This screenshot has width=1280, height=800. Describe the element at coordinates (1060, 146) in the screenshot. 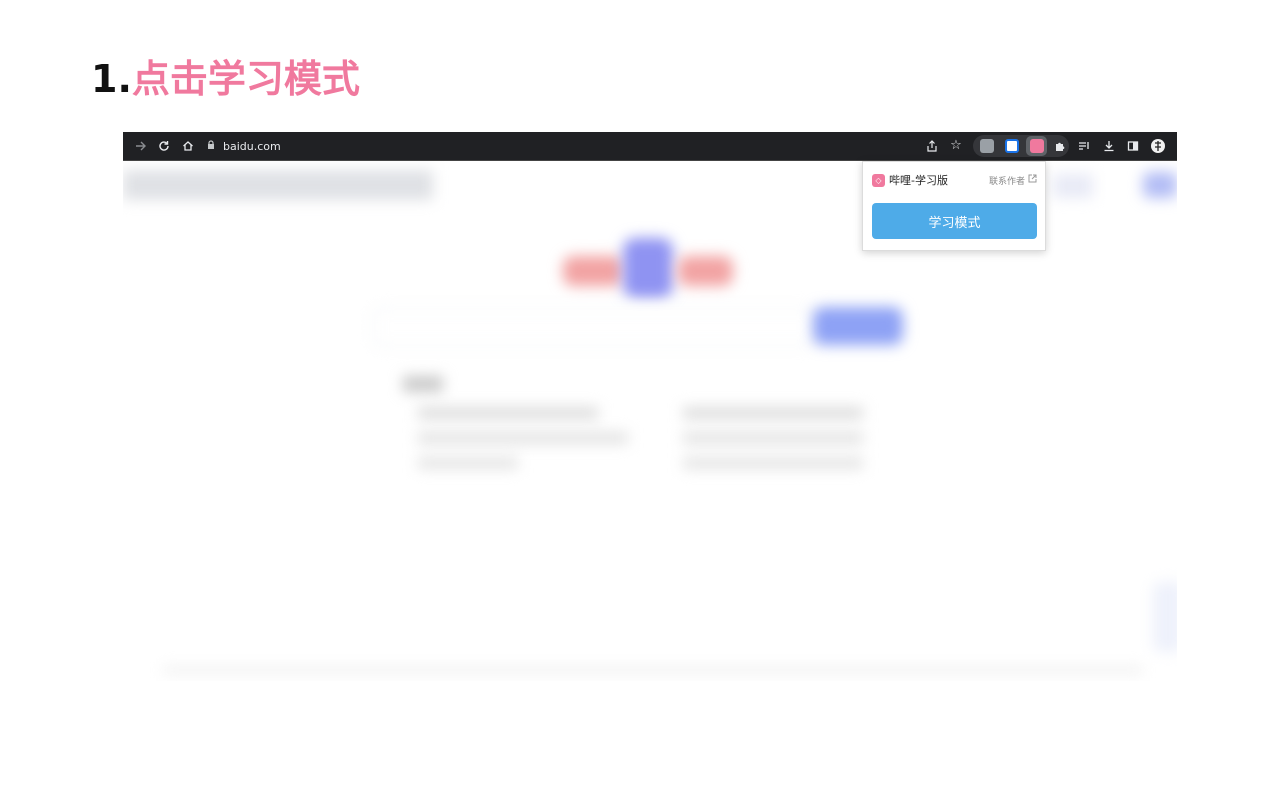

I see `puzzle-icon` at that location.